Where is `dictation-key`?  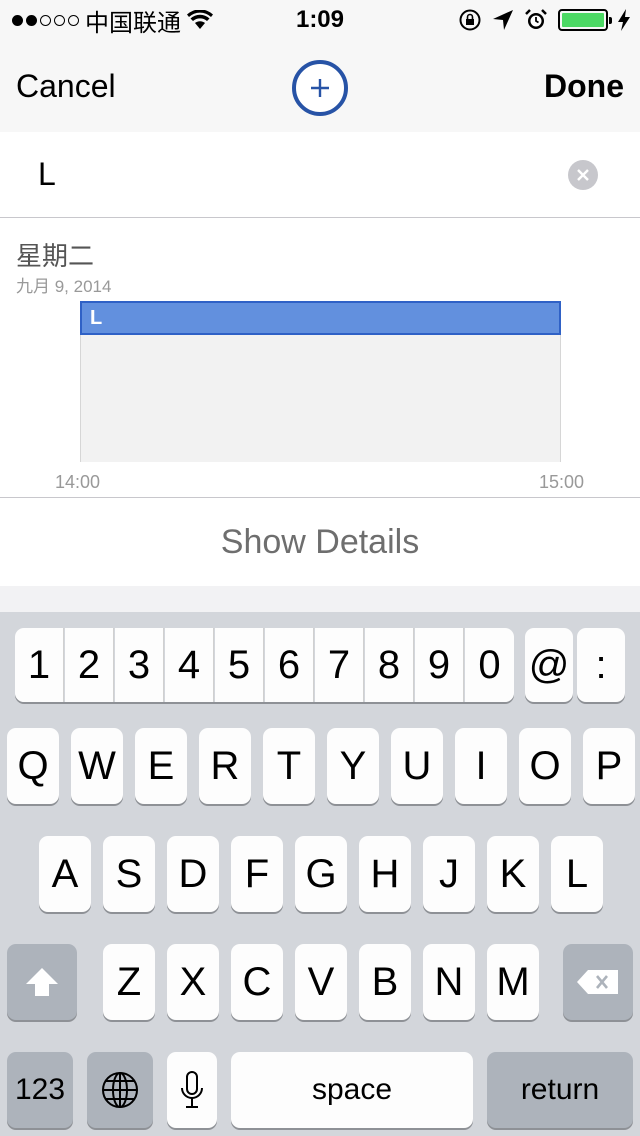
dictation-key is located at coordinates (192, 1090).